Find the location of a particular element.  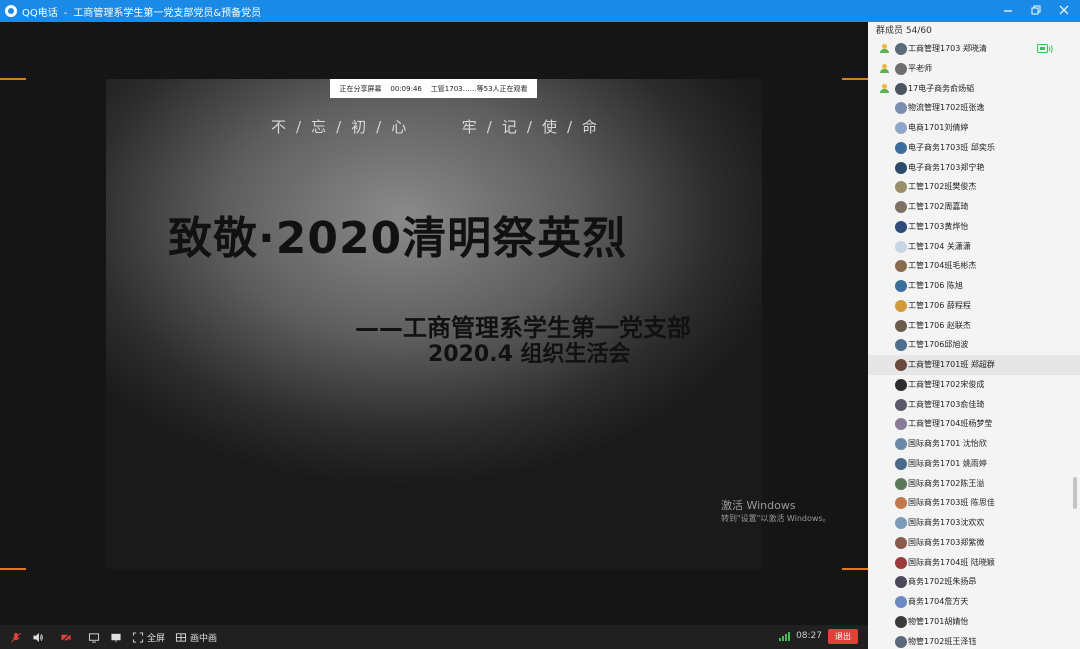

member-name: 物管1702班王泽钰 is located at coordinates (942, 641).